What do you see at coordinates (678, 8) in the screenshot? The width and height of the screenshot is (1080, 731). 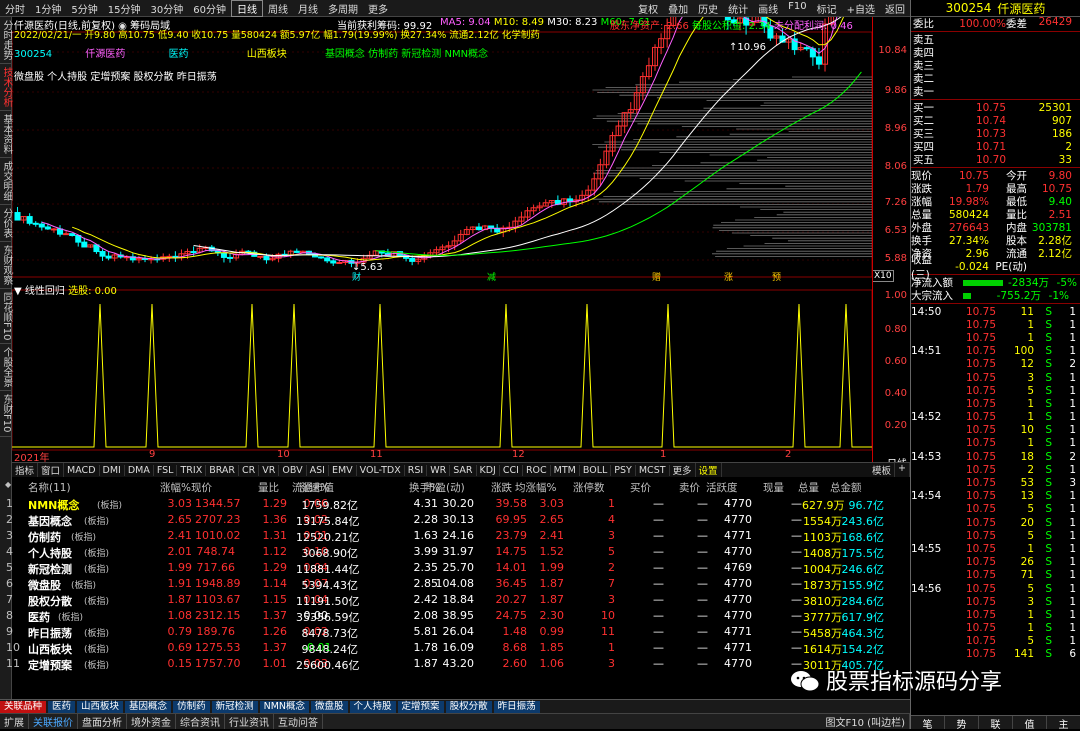 I see `toolbar-btn-1: 叠加` at bounding box center [678, 8].